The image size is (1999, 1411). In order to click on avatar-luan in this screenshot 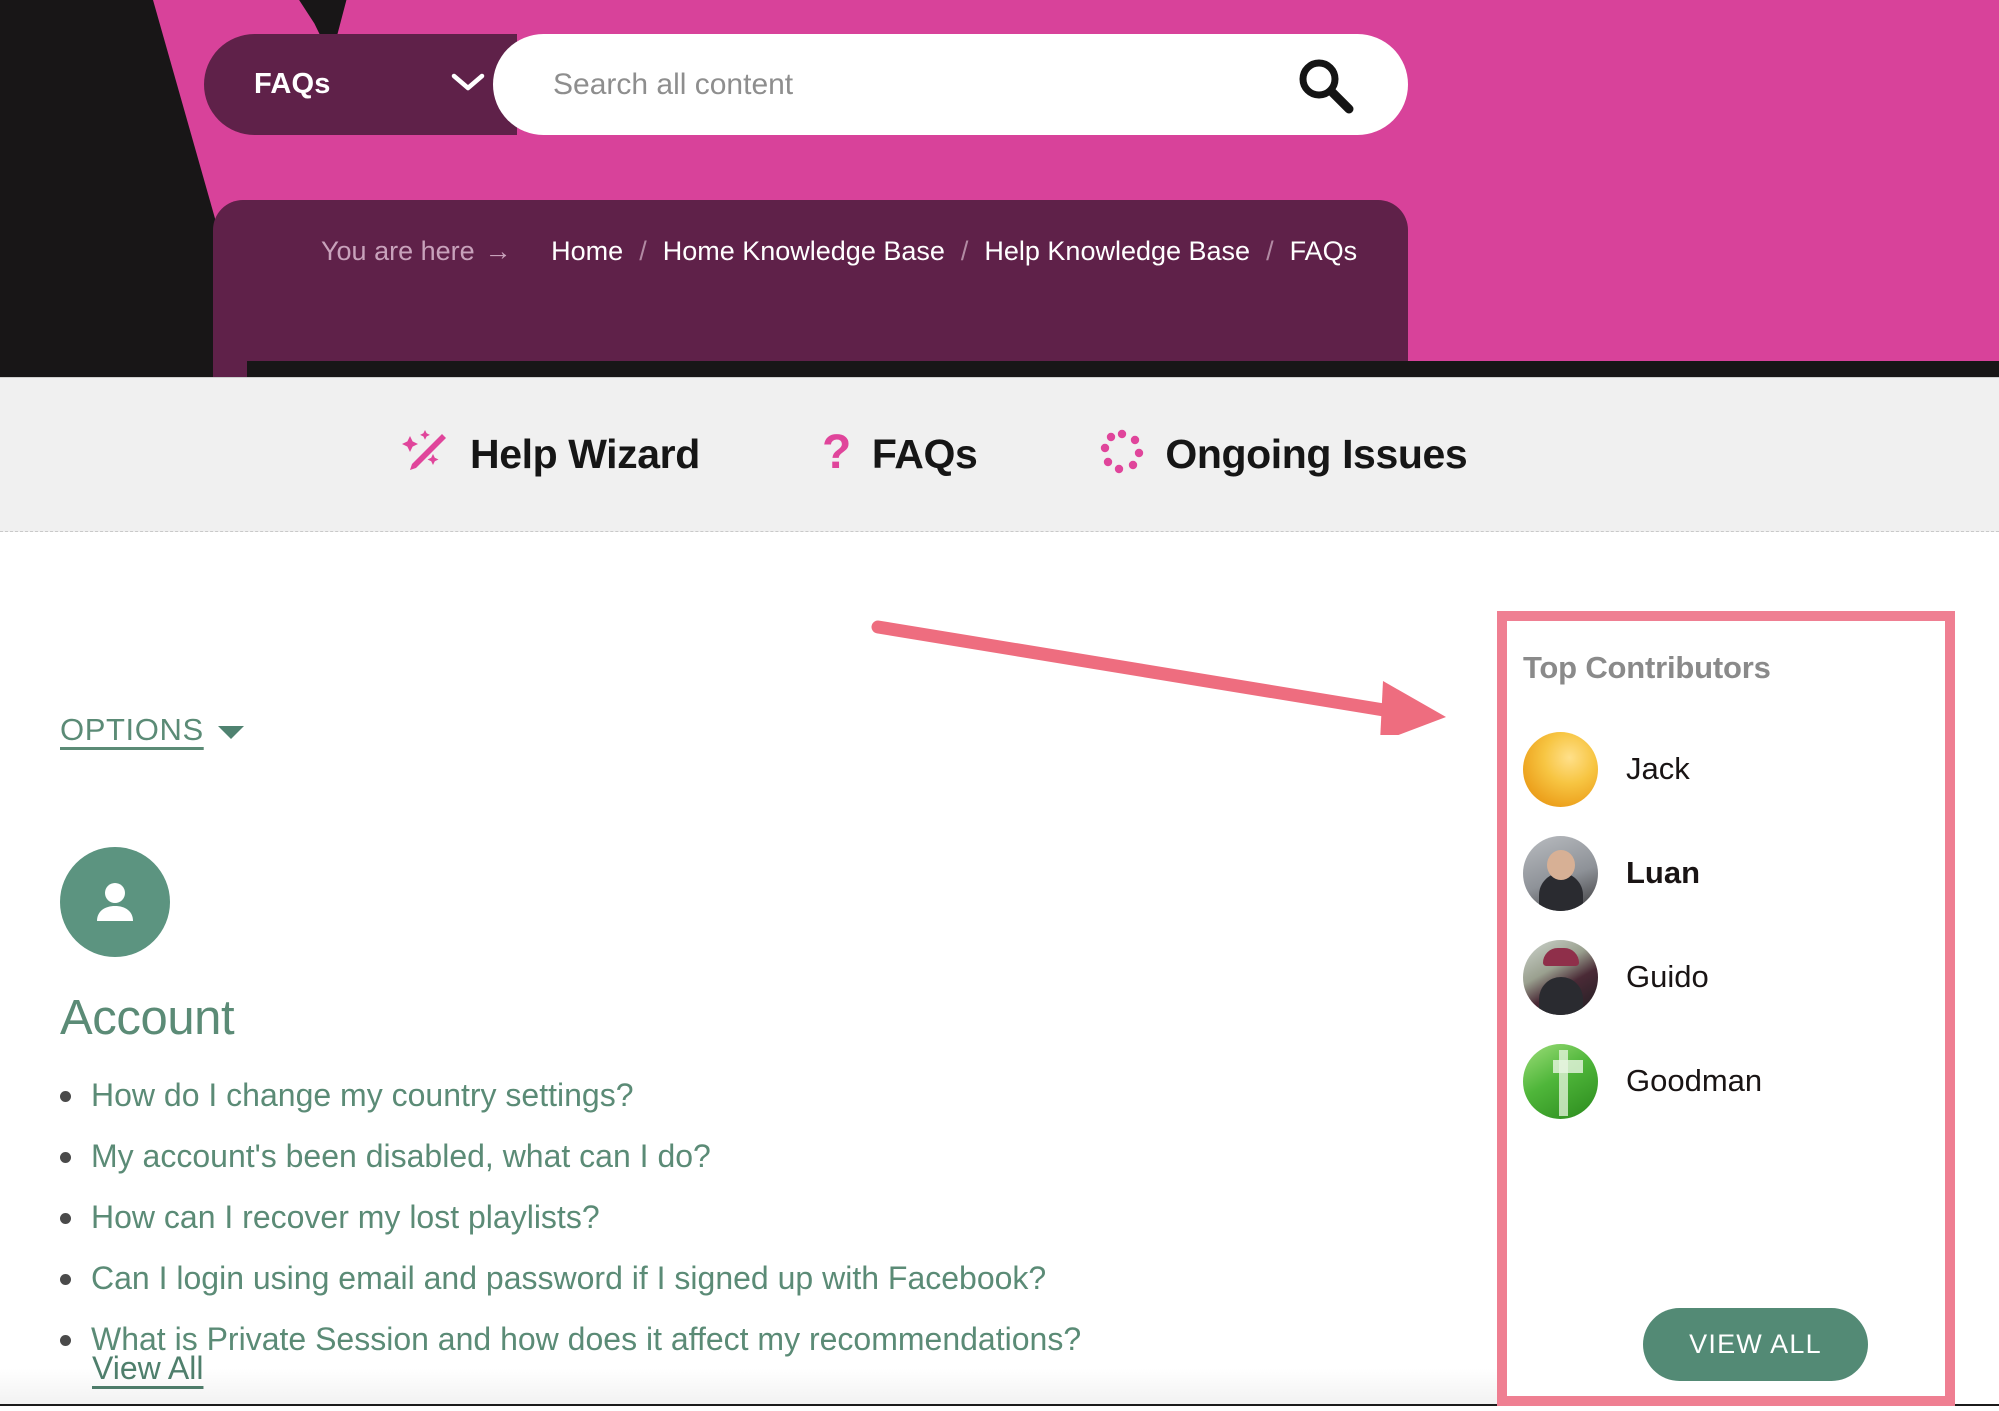, I will do `click(1560, 873)`.